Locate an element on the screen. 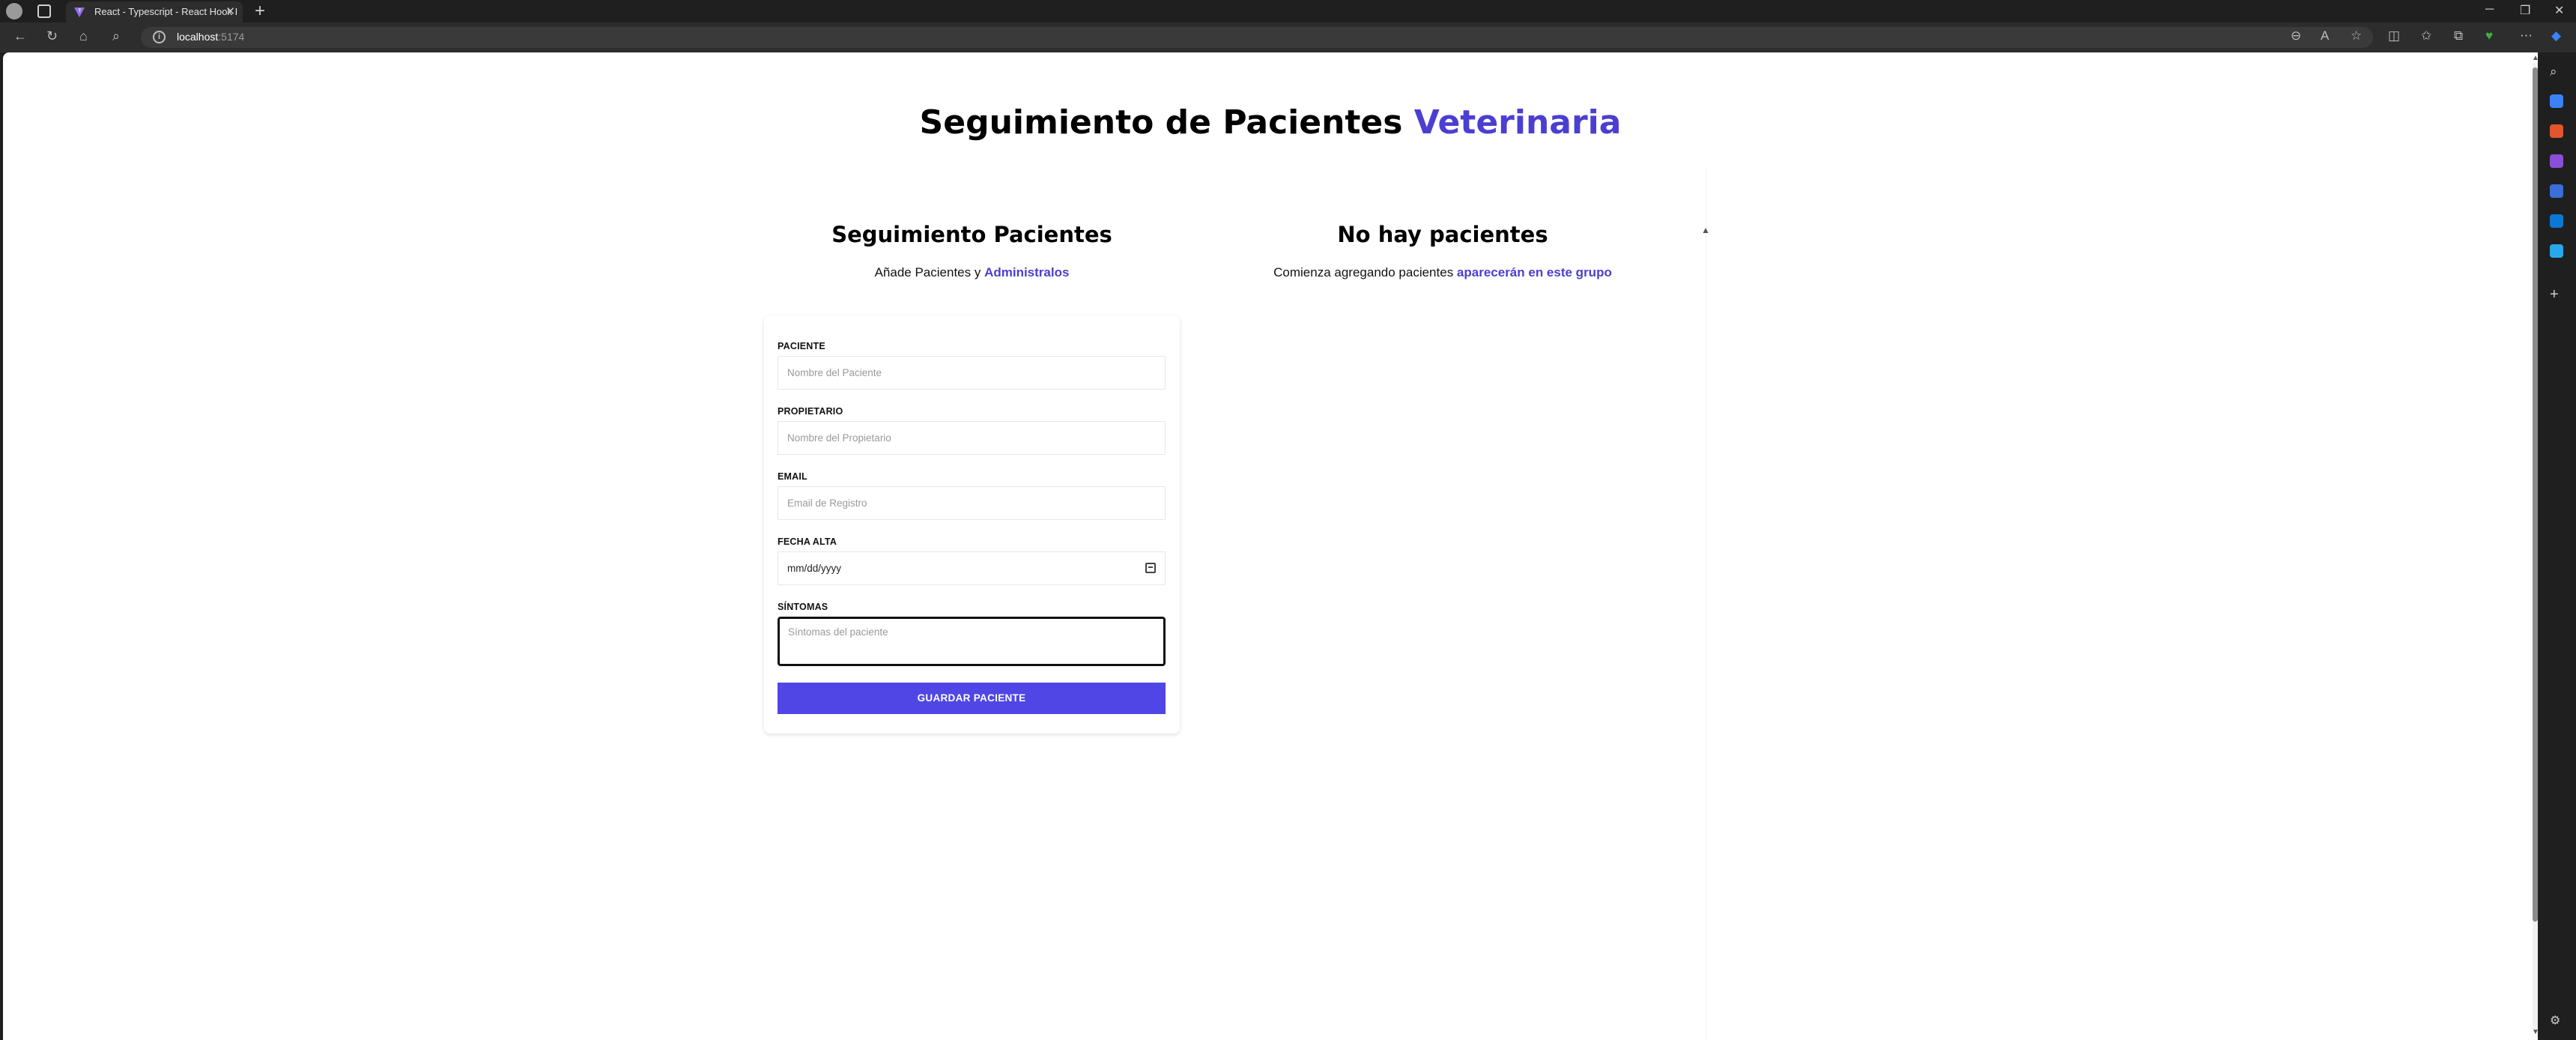 The width and height of the screenshot is (2576, 1040). email-label: EMAIL is located at coordinates (792, 477).